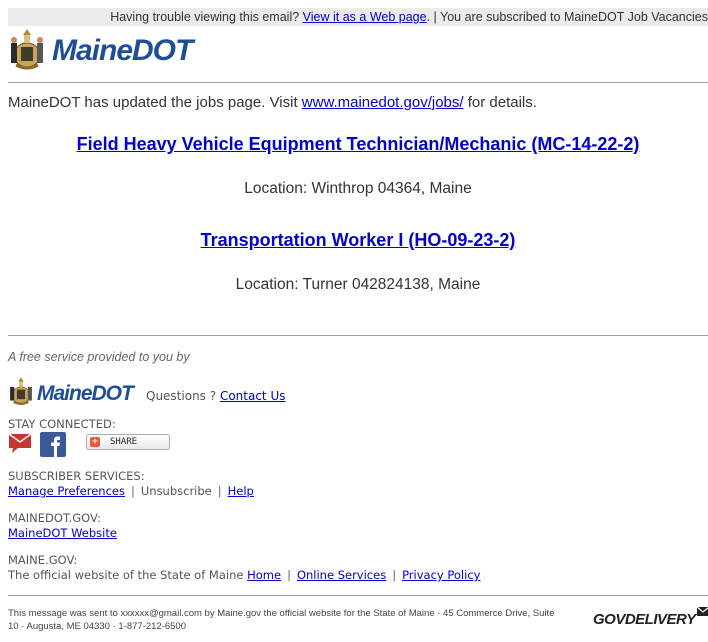 This screenshot has width=708, height=642. I want to click on job-listing-title: Transportation Worker I (HO-09-23-2), so click(354, 240).